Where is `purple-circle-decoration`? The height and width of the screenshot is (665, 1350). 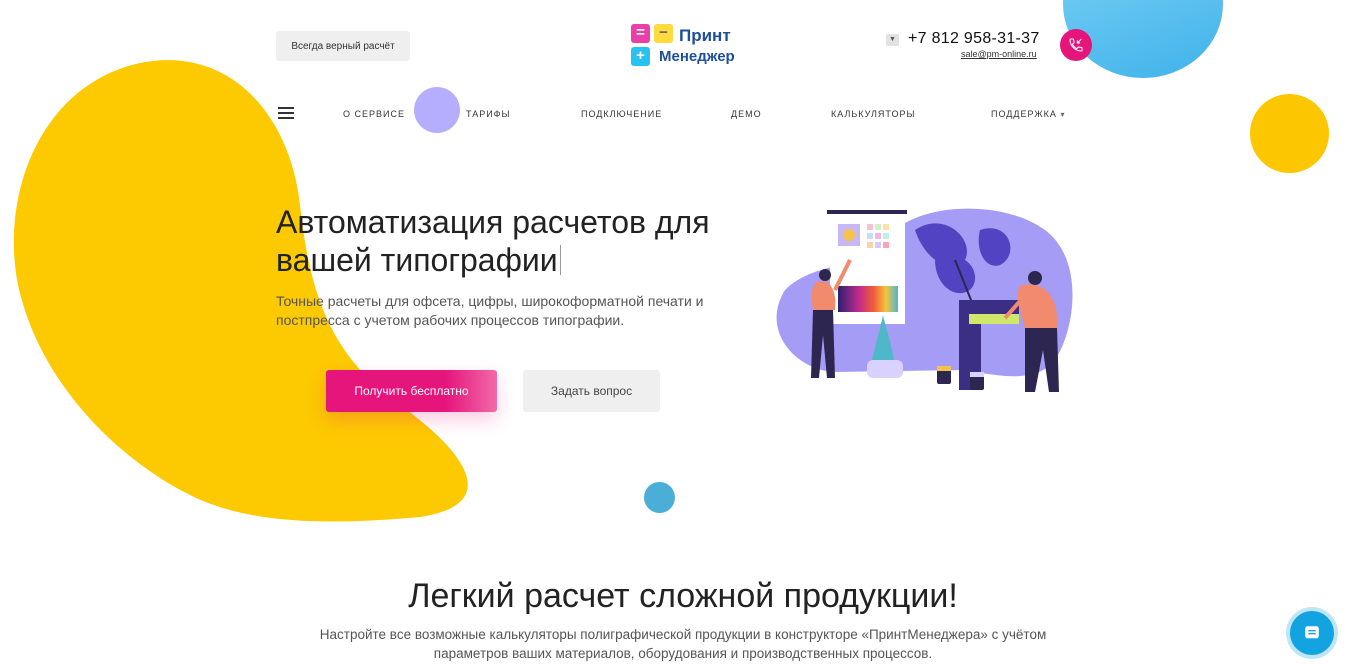 purple-circle-decoration is located at coordinates (437, 110).